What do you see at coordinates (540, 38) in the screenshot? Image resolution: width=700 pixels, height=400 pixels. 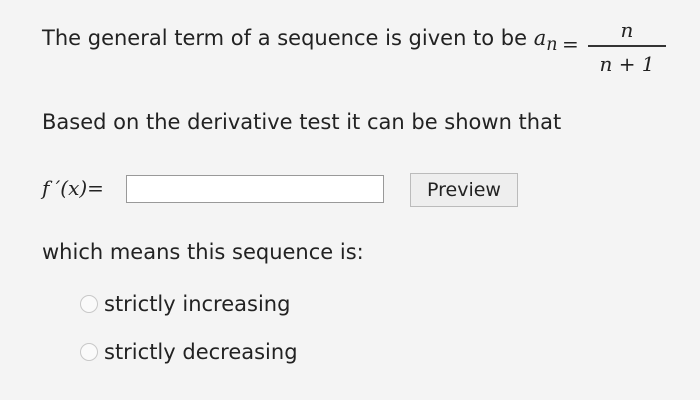 I see `term-symbol: a` at bounding box center [540, 38].